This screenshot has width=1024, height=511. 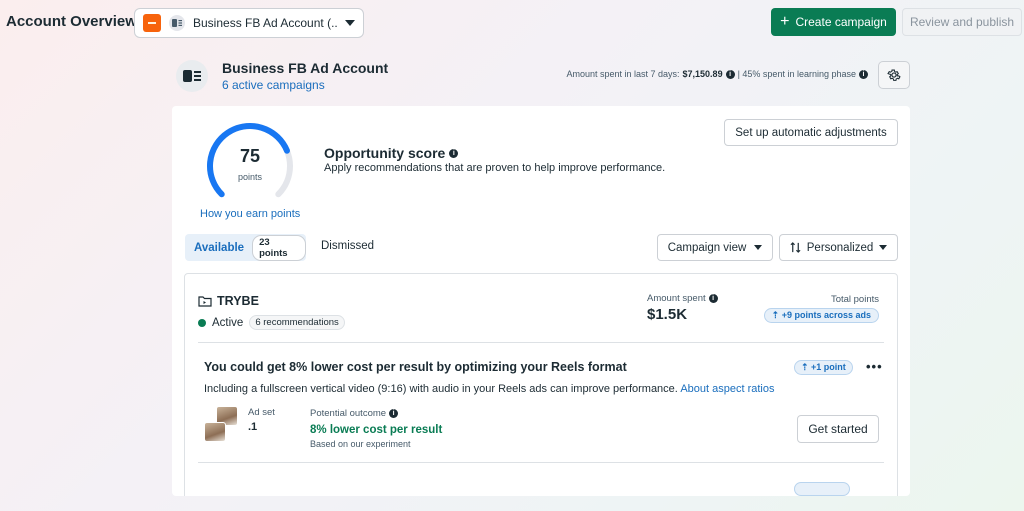 What do you see at coordinates (376, 430) in the screenshot?
I see `potential-outcome-value: 8% lower cost per result` at bounding box center [376, 430].